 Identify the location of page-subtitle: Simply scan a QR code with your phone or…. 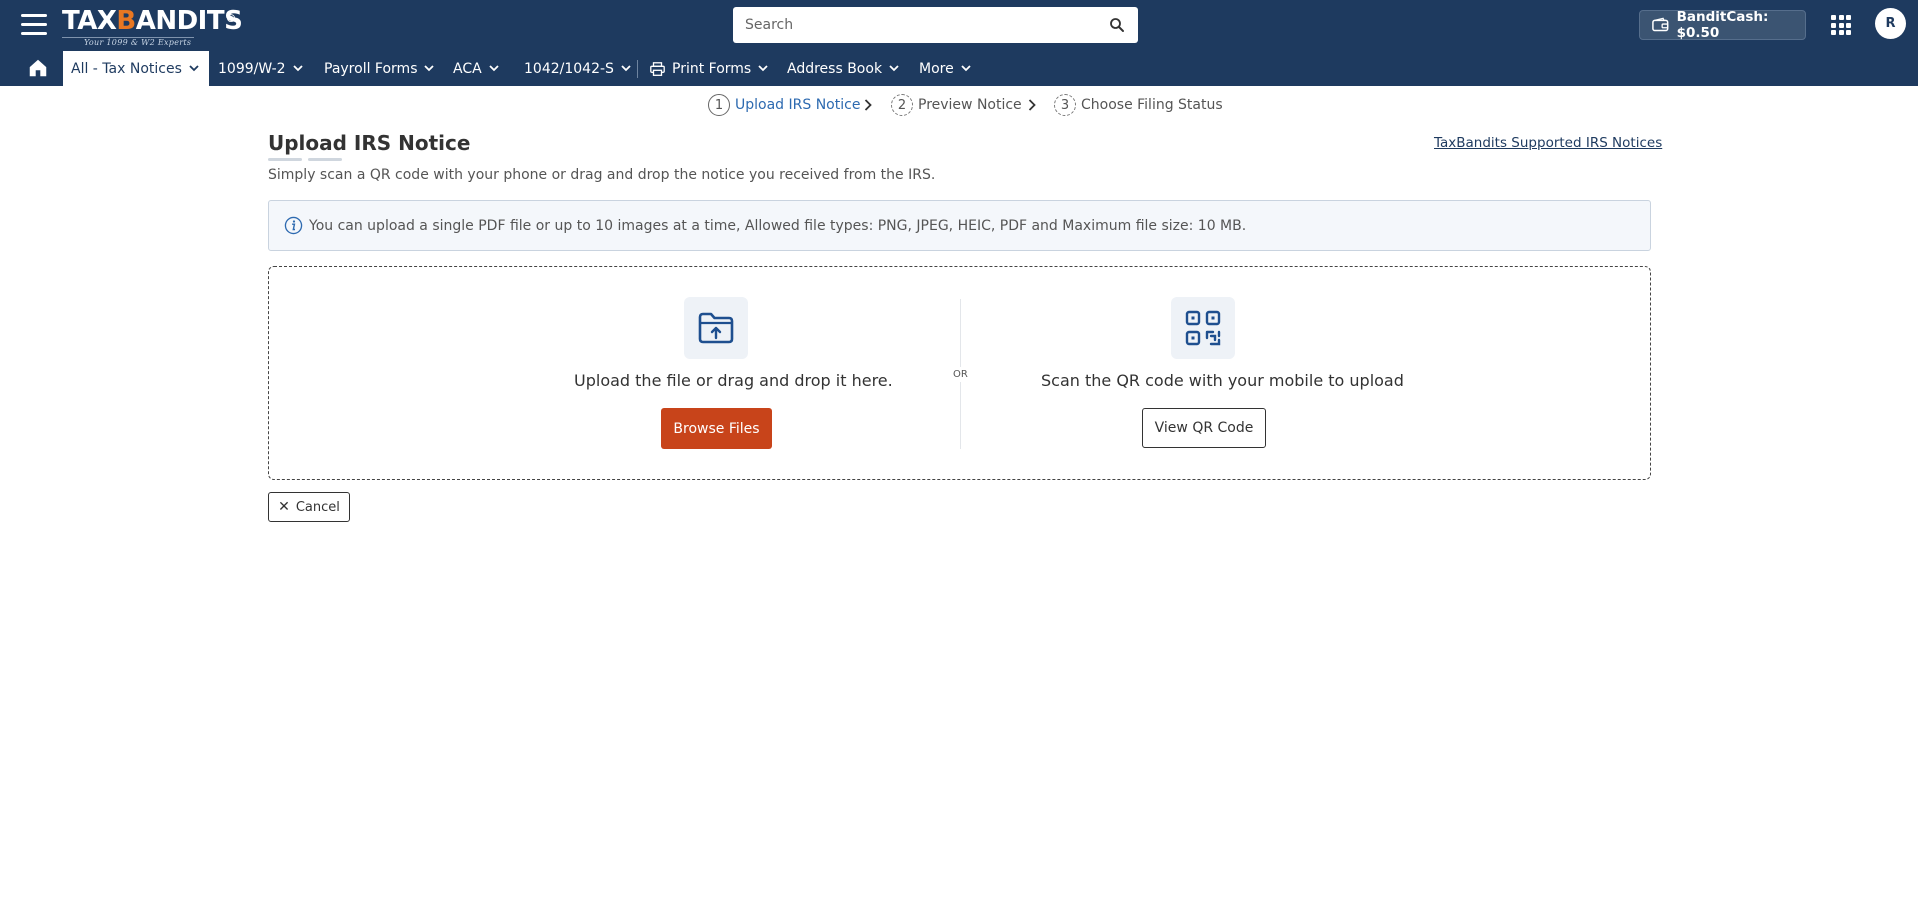
(602, 175).